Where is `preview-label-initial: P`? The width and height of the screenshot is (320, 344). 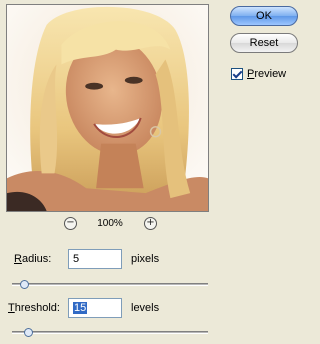
preview-label-initial: P is located at coordinates (251, 74).